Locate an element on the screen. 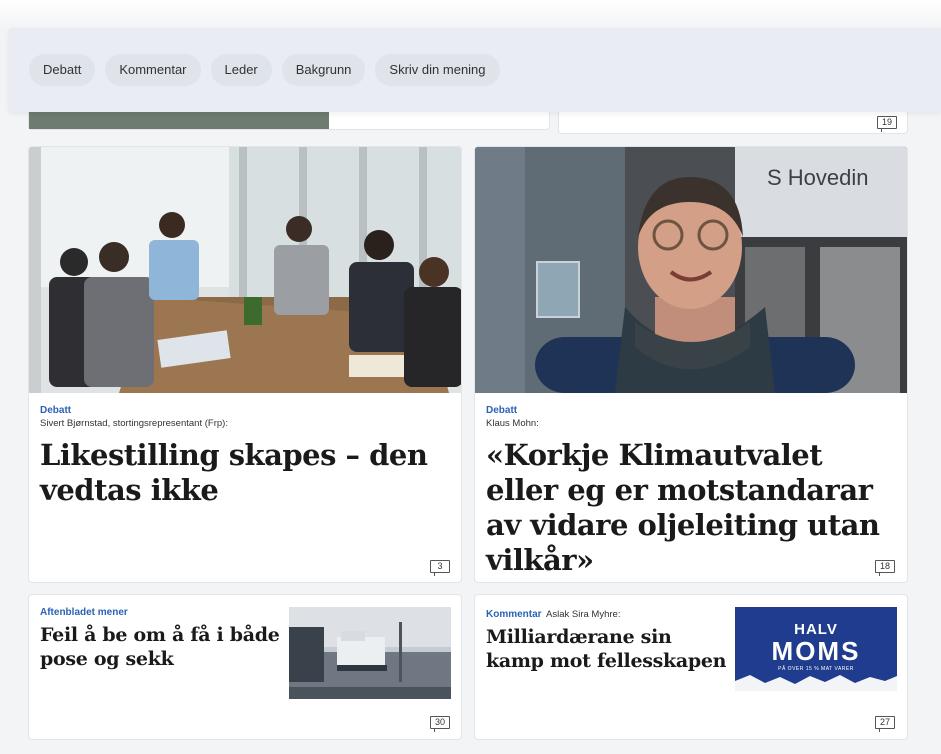 The height and width of the screenshot is (754, 941). article-headline: Milliardærane sin kamp mot fellesskapen is located at coordinates (608, 649).